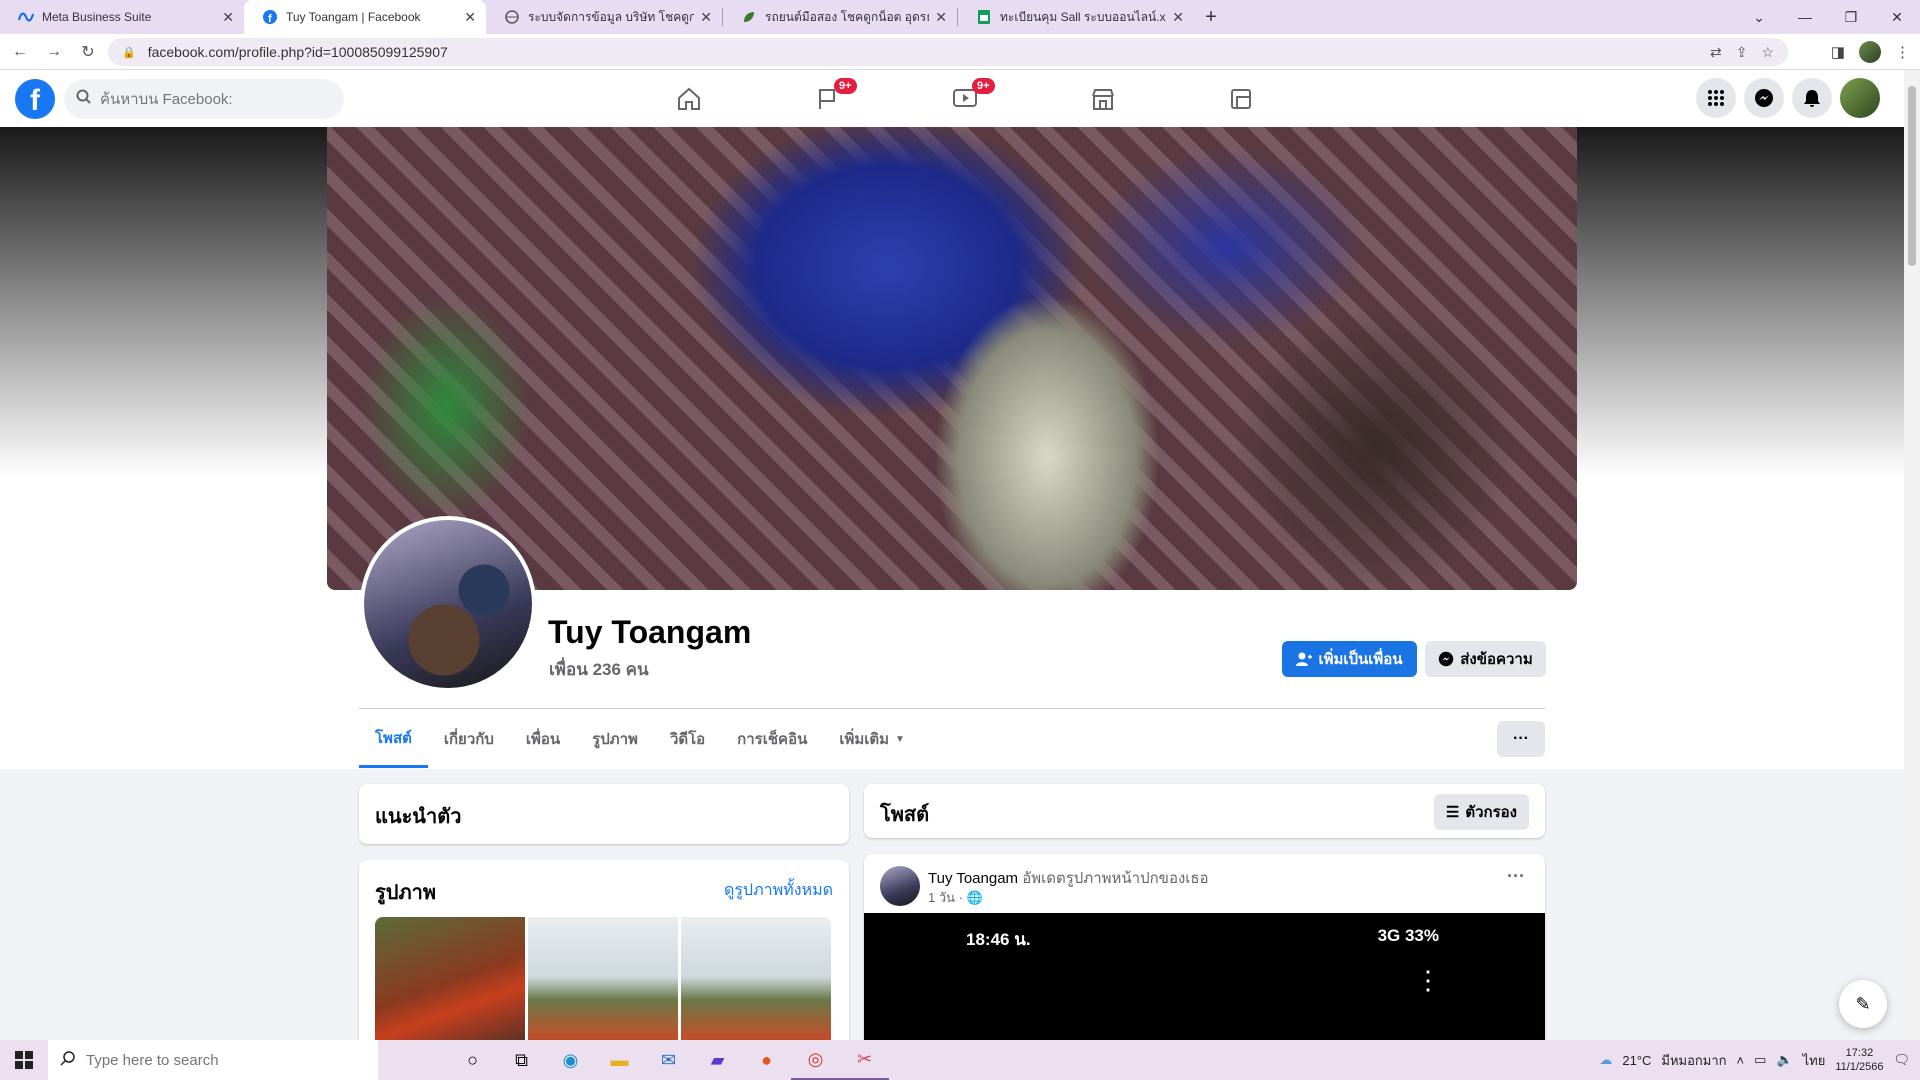  What do you see at coordinates (1838, 52) in the screenshot?
I see `side-panel-icon: ◨` at bounding box center [1838, 52].